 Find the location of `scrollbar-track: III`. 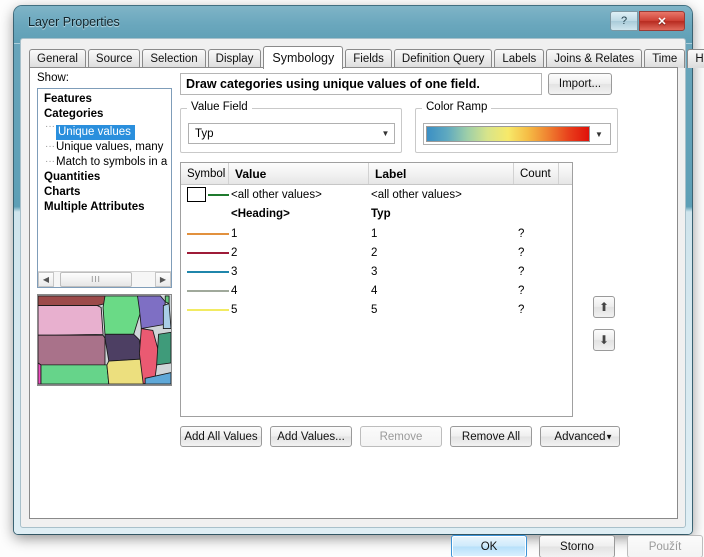

scrollbar-track: III is located at coordinates (104, 279).